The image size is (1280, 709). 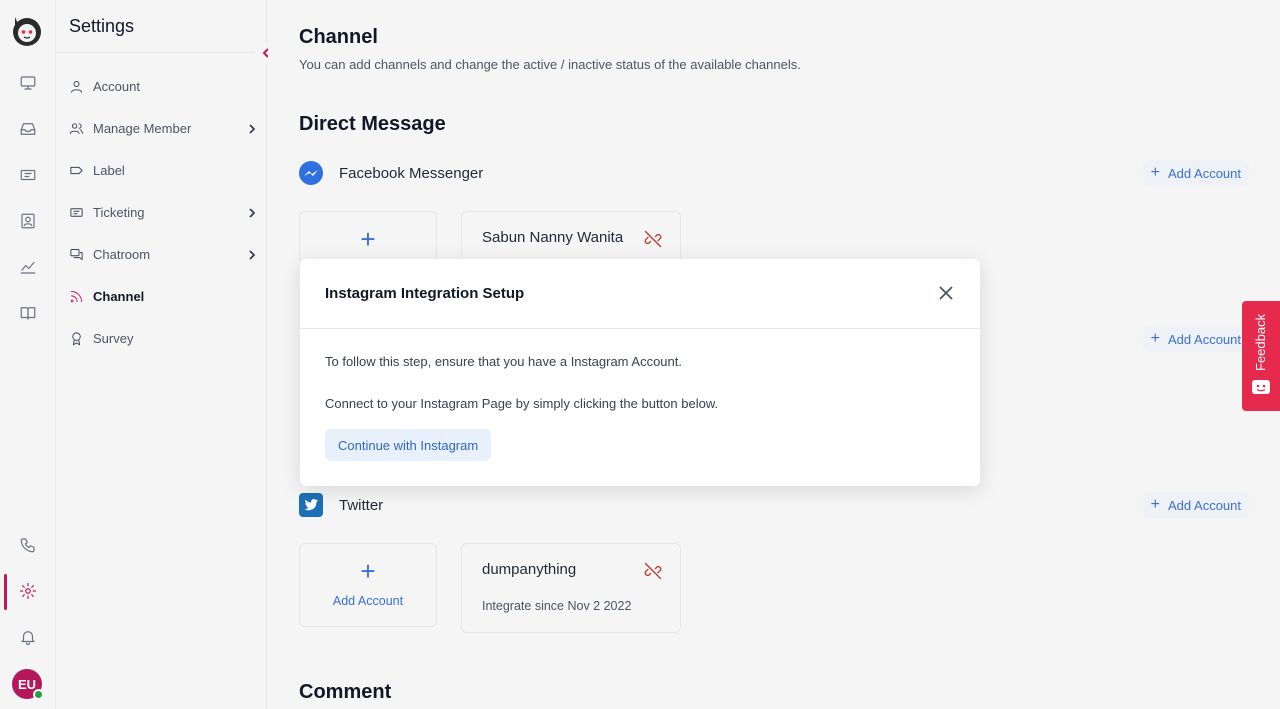 What do you see at coordinates (28, 354) in the screenshot?
I see `app-rail: EU` at bounding box center [28, 354].